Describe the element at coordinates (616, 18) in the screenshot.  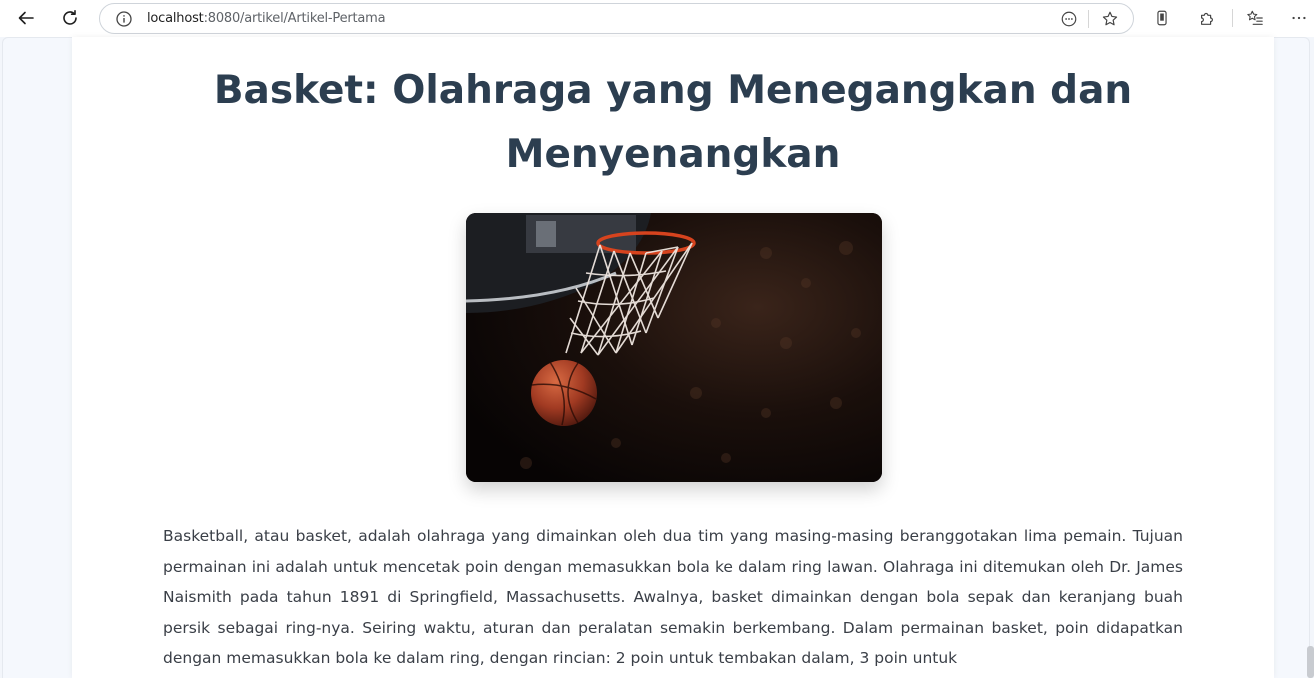
I see `address-bar: localhost:8080/artikel/Artikel-Pertama` at that location.